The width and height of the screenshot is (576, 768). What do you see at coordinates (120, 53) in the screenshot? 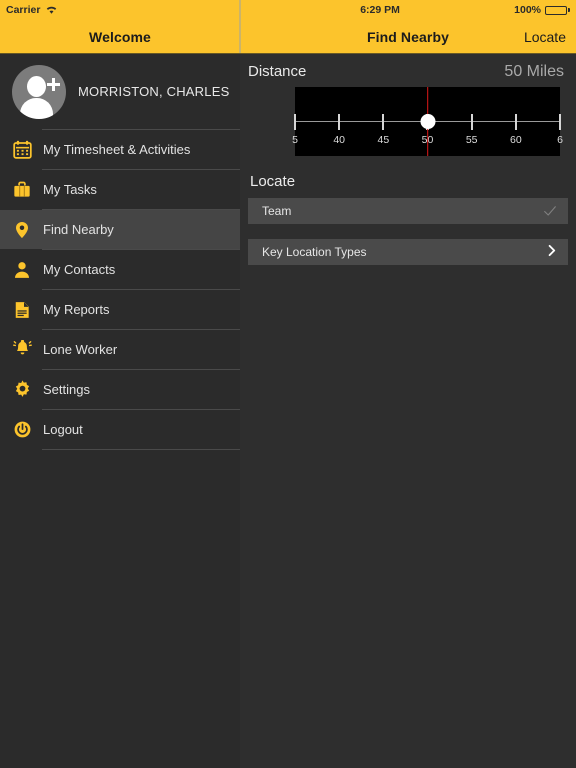
I see `navbar-underline-left` at bounding box center [120, 53].